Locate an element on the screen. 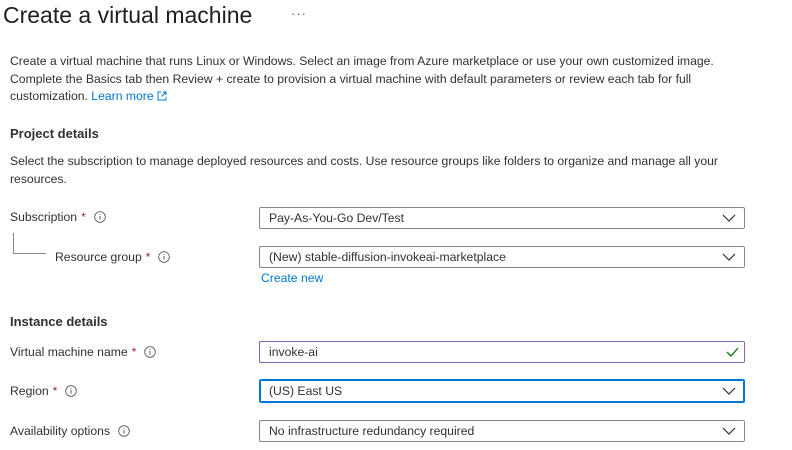 This screenshot has width=792, height=450. availability-dropdown: No infrastructure redundancy required is located at coordinates (502, 431).